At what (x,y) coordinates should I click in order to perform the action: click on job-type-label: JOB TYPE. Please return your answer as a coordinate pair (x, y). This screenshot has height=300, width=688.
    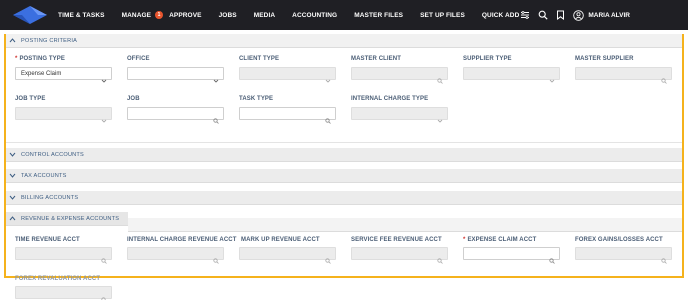
    Looking at the image, I should click on (30, 99).